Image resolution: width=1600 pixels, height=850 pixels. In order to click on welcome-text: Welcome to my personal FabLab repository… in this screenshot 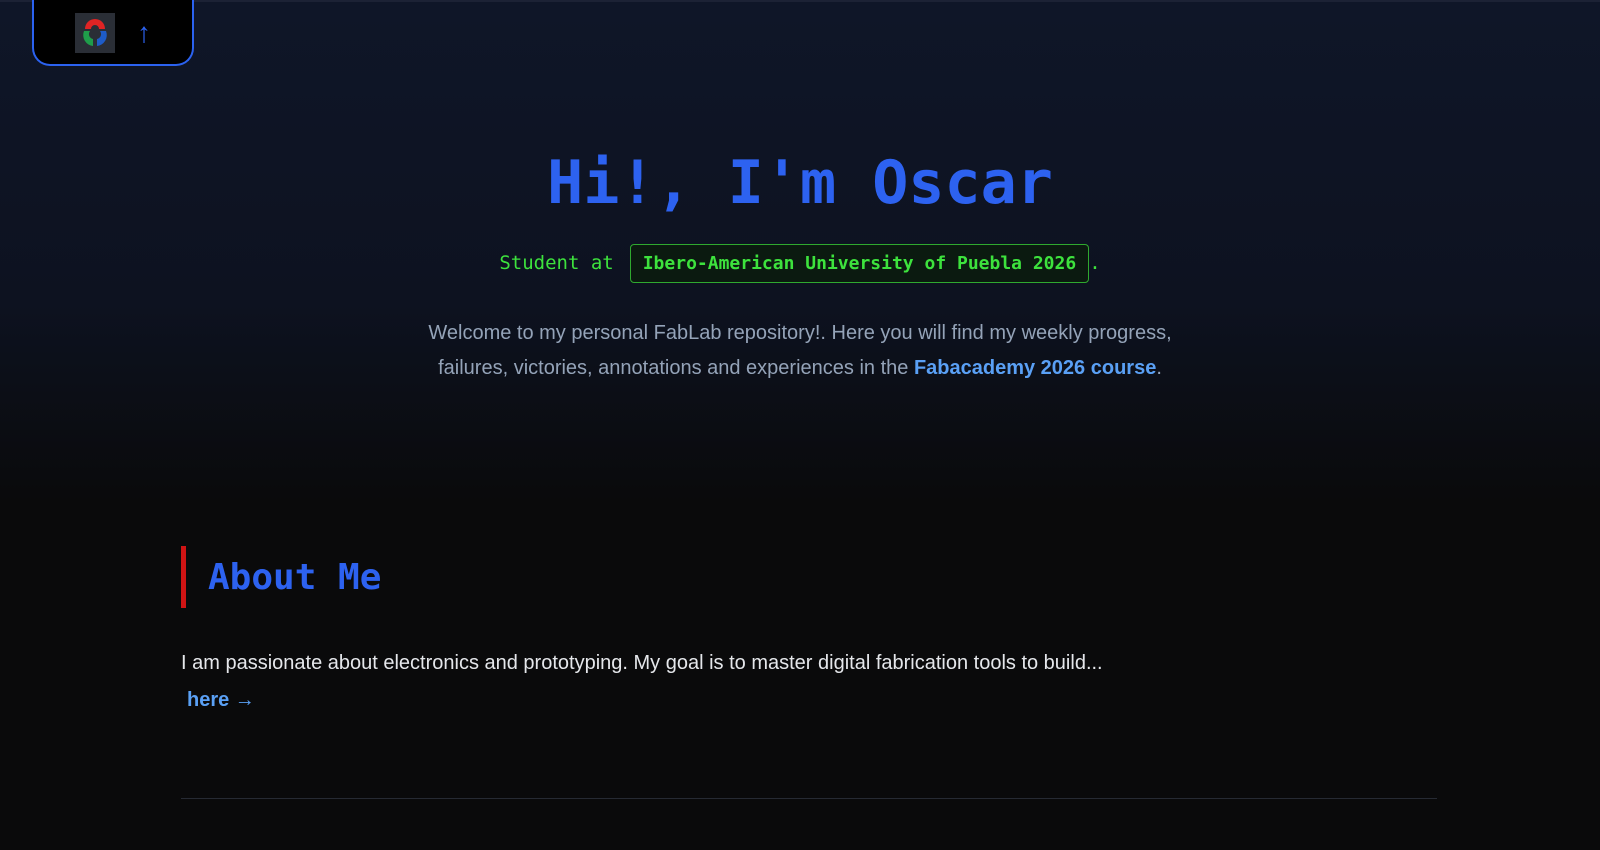, I will do `click(800, 351)`.